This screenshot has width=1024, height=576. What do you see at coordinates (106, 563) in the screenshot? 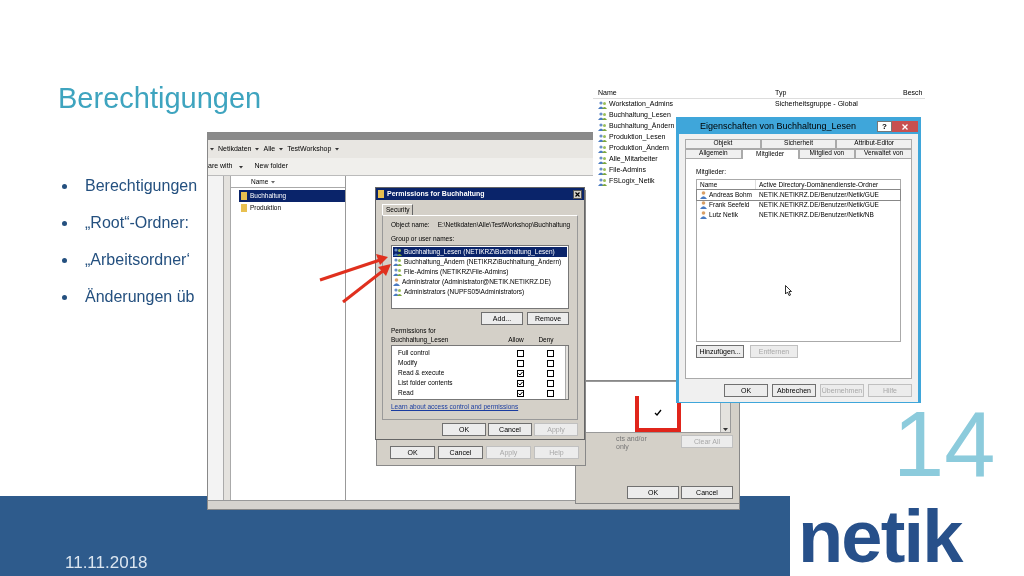
I see `slide-date: 11.11.2018` at bounding box center [106, 563].